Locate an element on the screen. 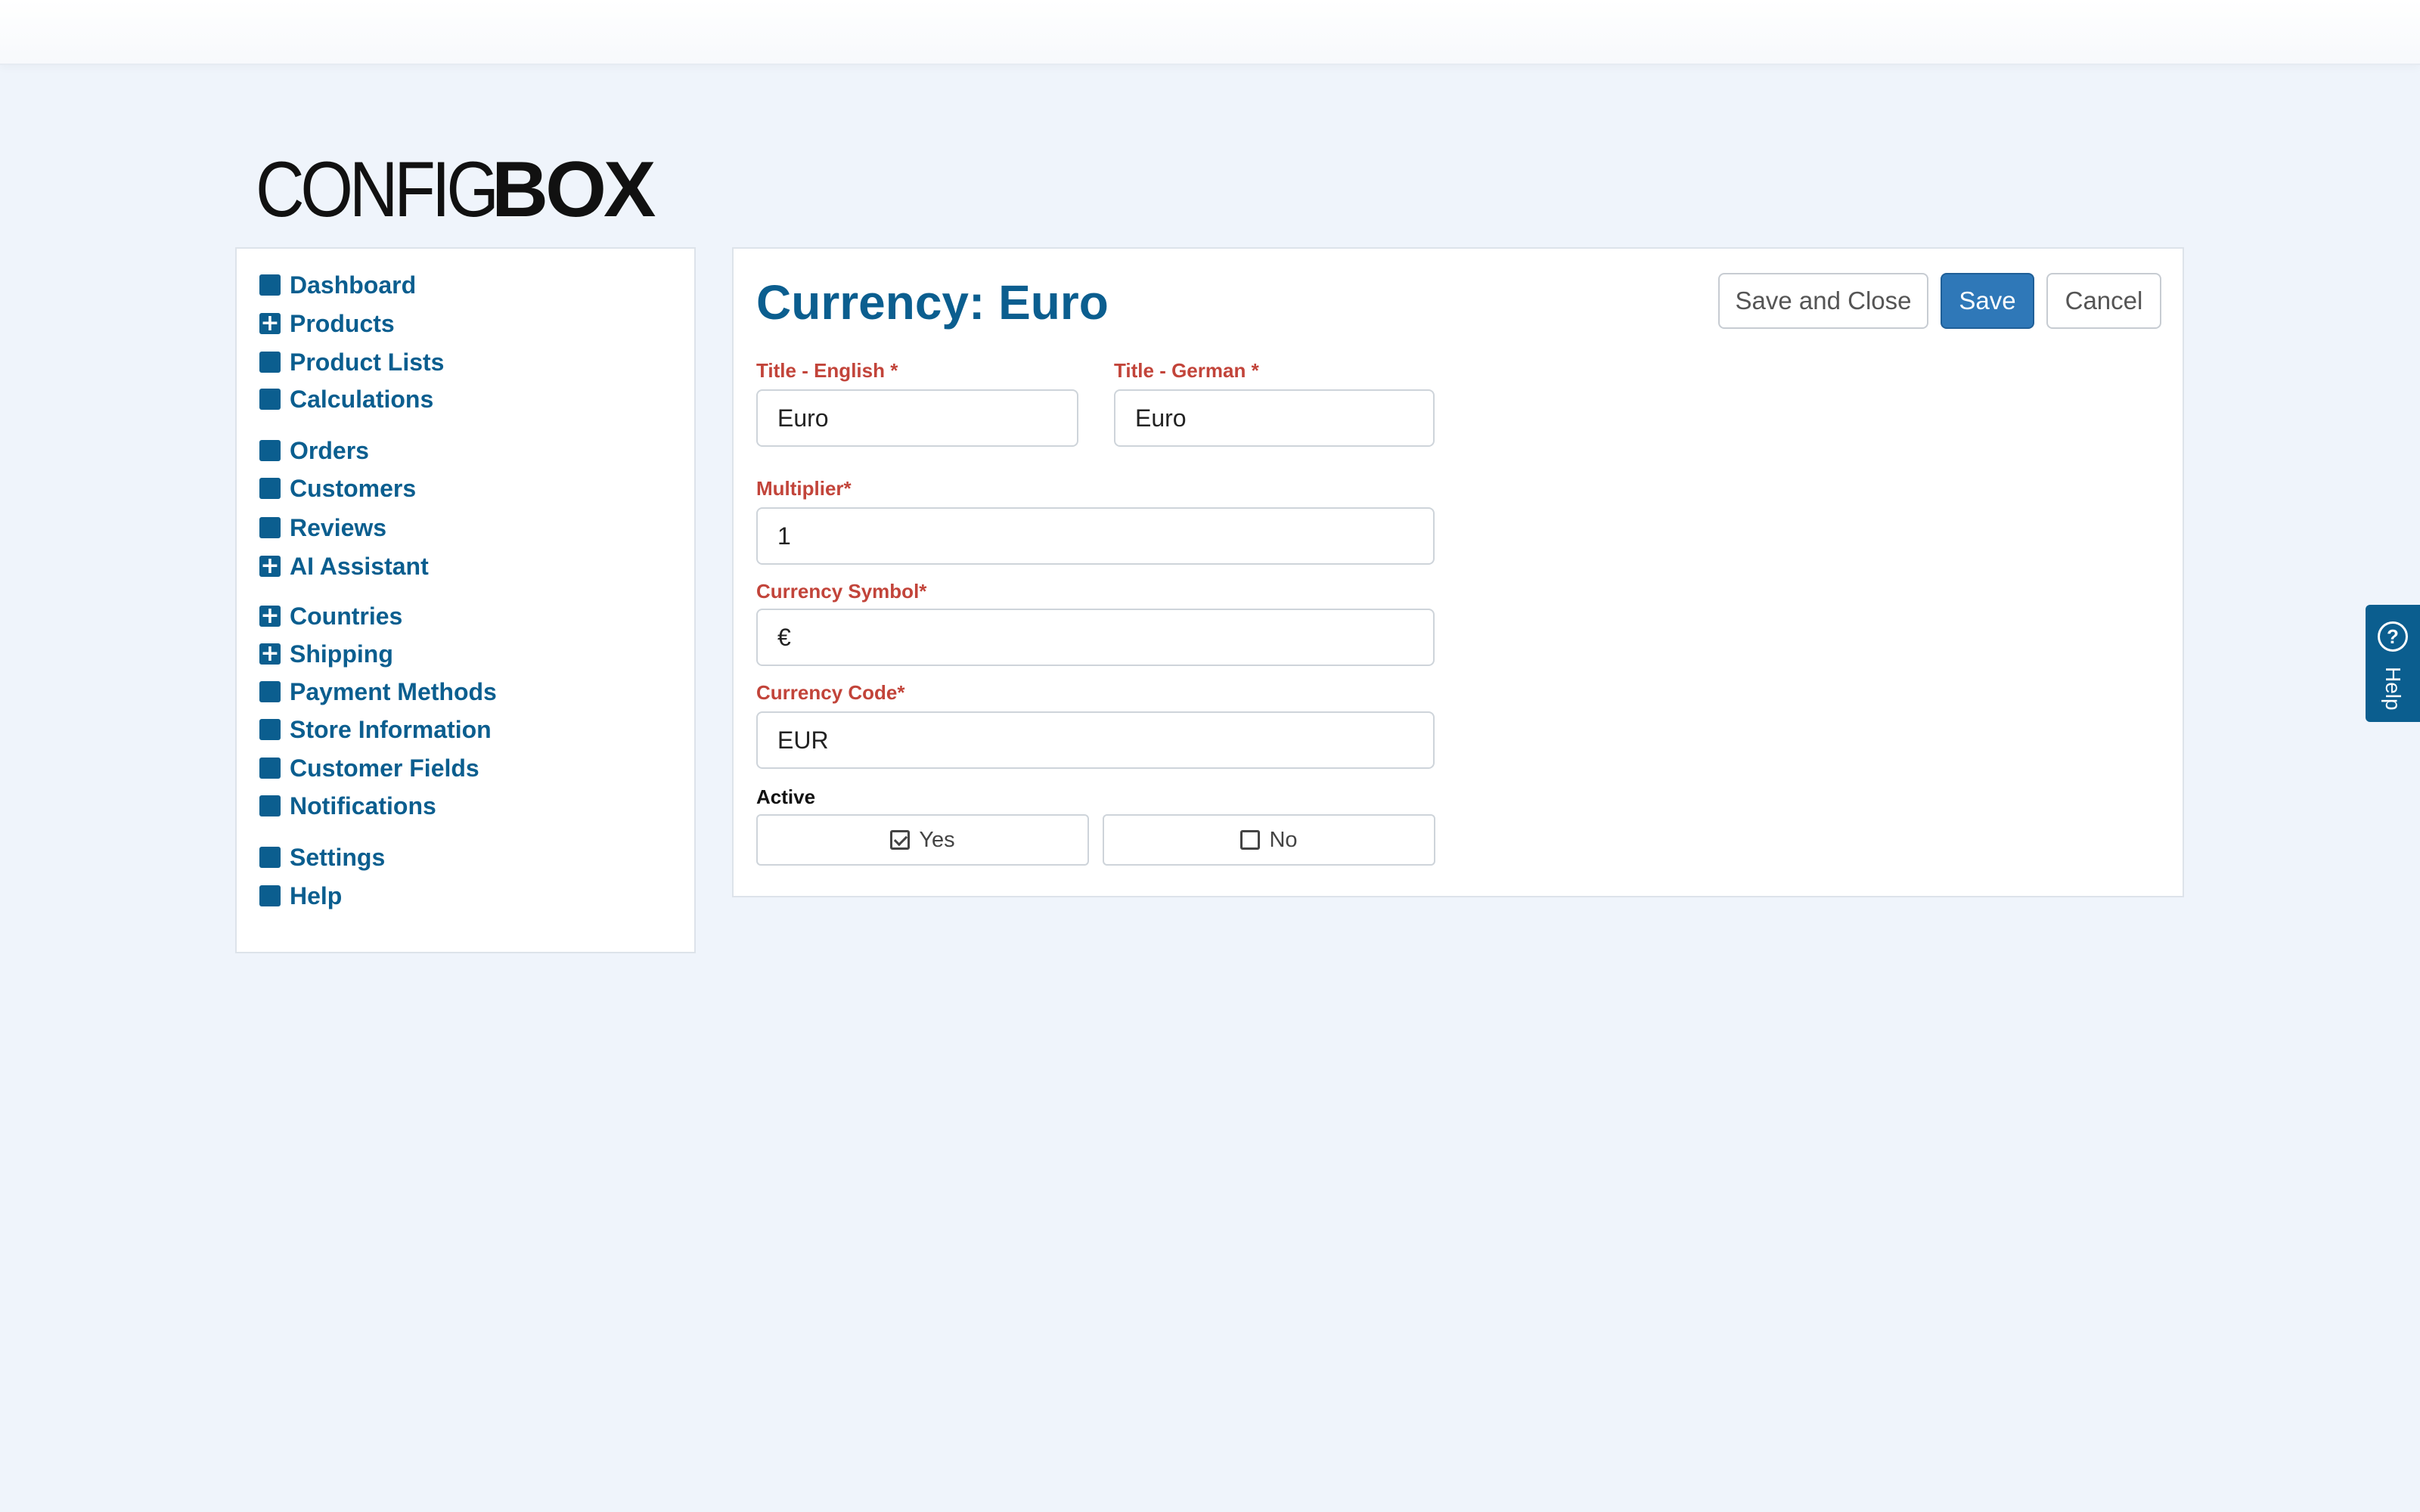  active-no-label: No is located at coordinates (1283, 839).